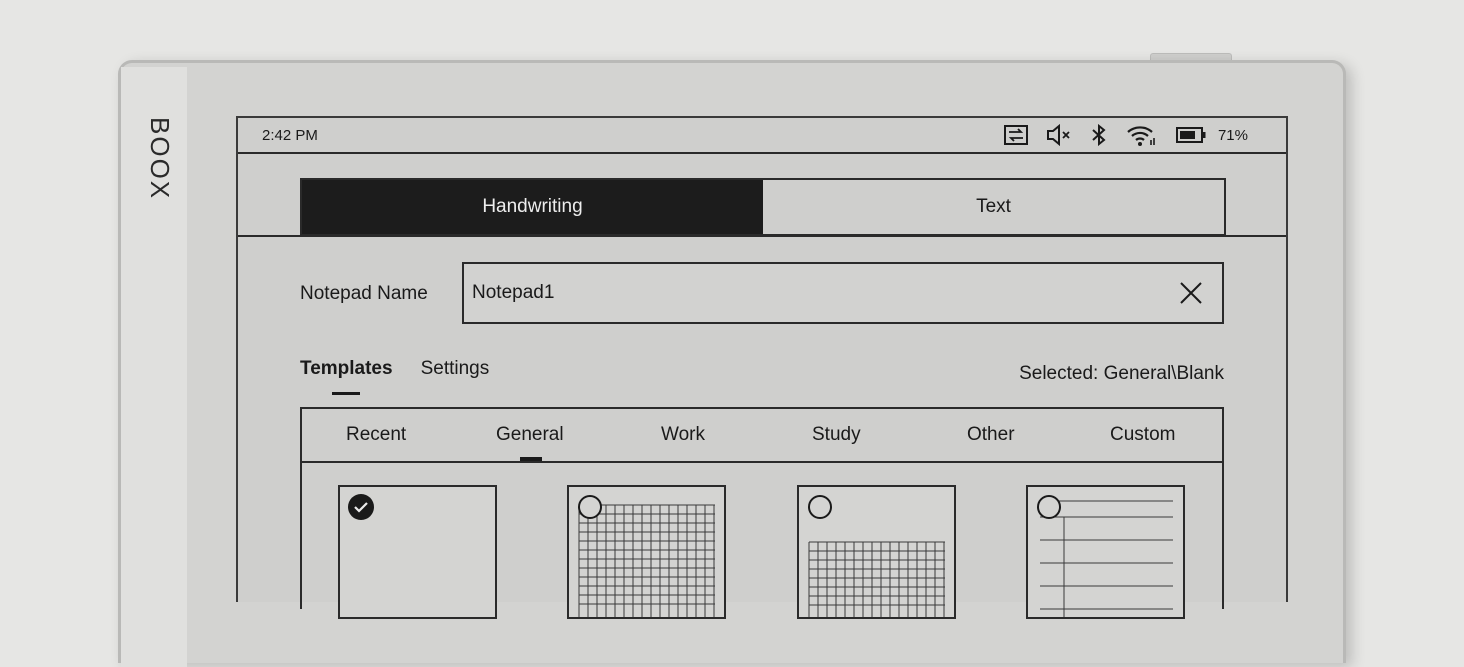 Image resolution: width=1464 pixels, height=667 pixels. Describe the element at coordinates (1232, 135) in the screenshot. I see `battery-percent: 71%` at that location.